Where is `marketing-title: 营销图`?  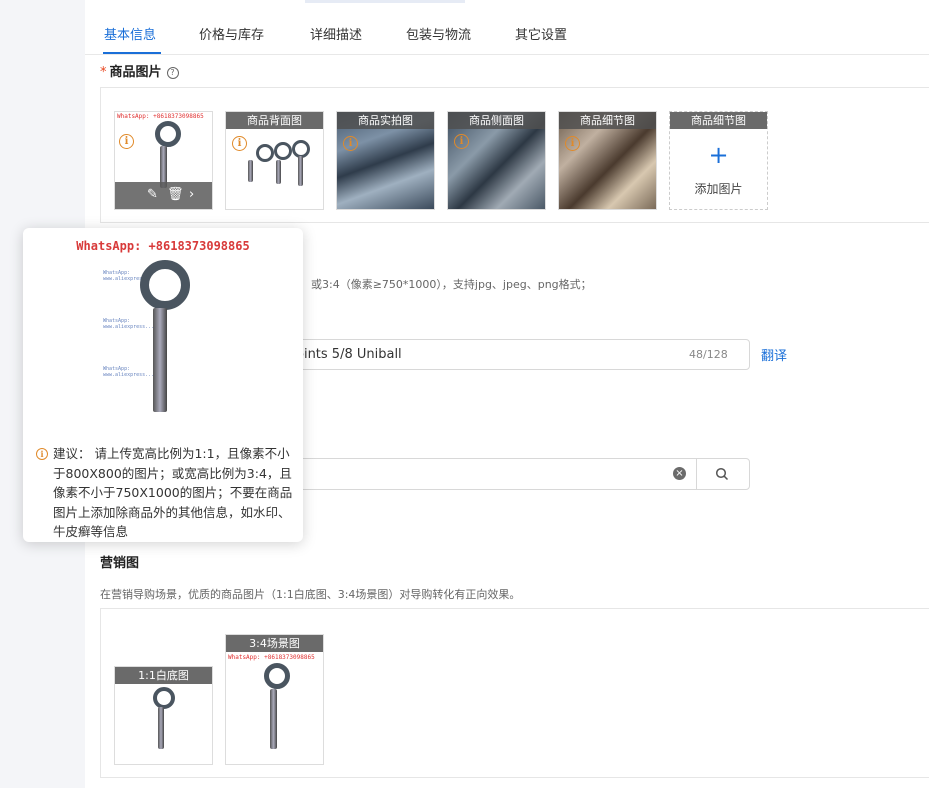
marketing-title: 营销图 is located at coordinates (120, 563).